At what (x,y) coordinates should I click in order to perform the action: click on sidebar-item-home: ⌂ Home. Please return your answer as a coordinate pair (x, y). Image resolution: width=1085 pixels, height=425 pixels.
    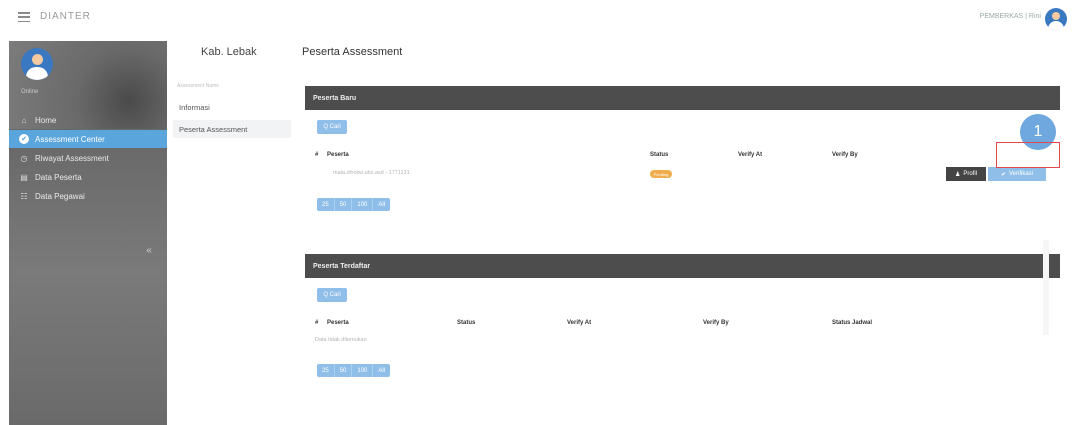
    Looking at the image, I should click on (88, 120).